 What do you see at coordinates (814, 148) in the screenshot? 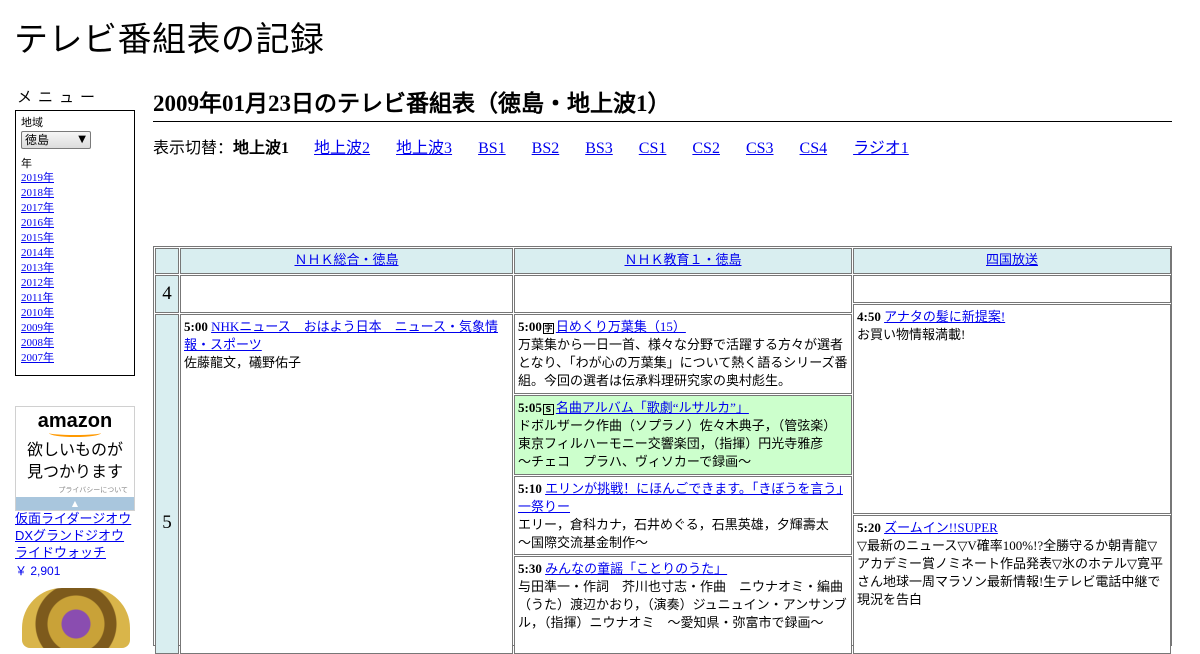
I see `switch-link-cs4: CS4` at bounding box center [814, 148].